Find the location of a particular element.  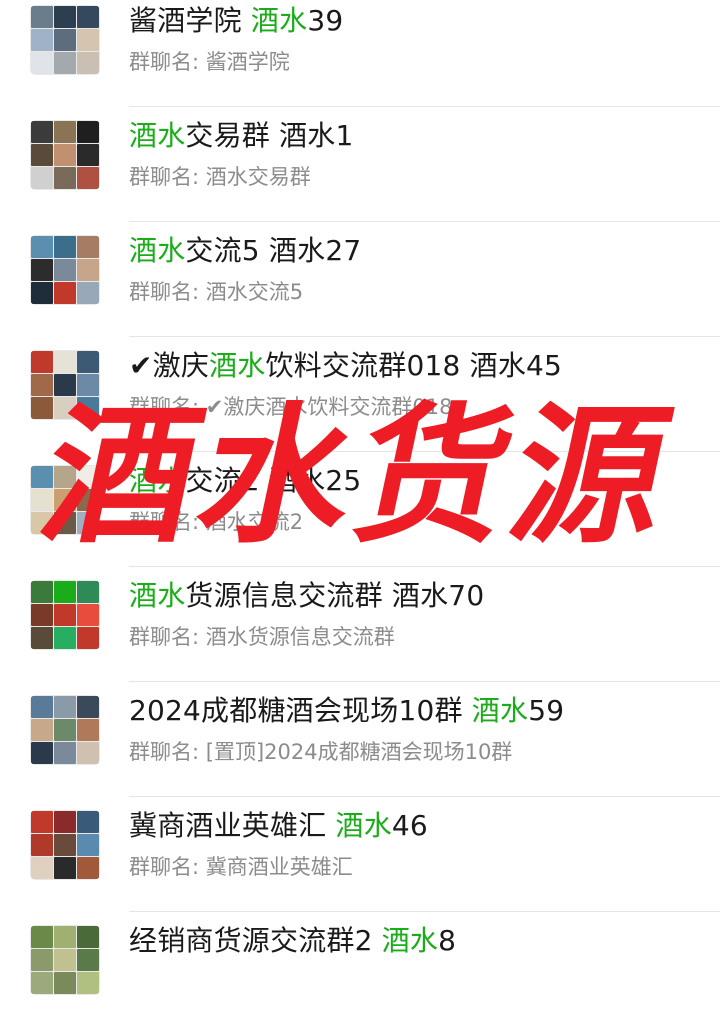

chat-list-item: 酒水交易群 酒水1 群聊名: 酒水交易群 is located at coordinates (360, 164).